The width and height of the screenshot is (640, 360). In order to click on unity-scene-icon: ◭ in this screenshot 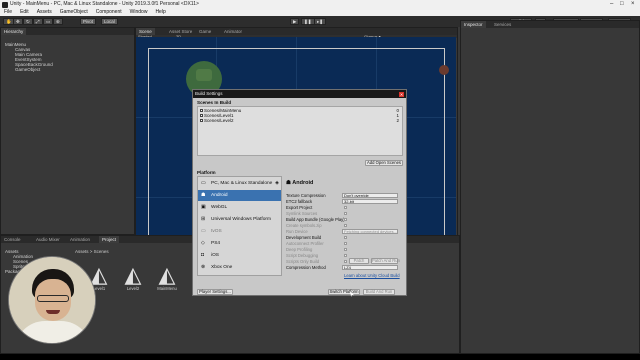, I will do `click(133, 274)`.